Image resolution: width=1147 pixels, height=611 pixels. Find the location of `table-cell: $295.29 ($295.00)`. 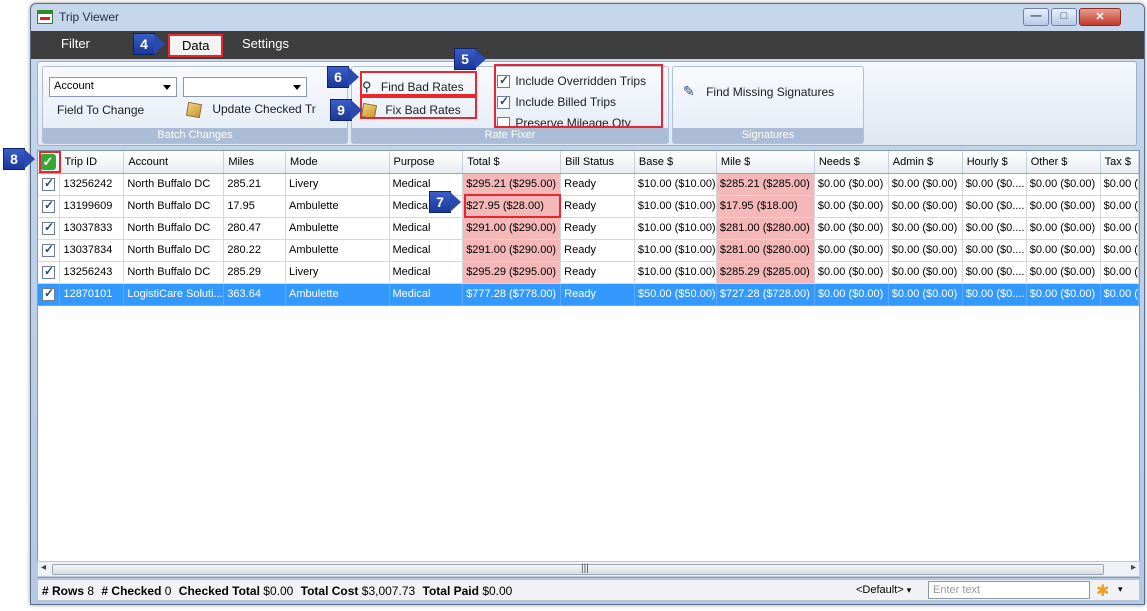

table-cell: $295.29 ($295.00) is located at coordinates (512, 272).